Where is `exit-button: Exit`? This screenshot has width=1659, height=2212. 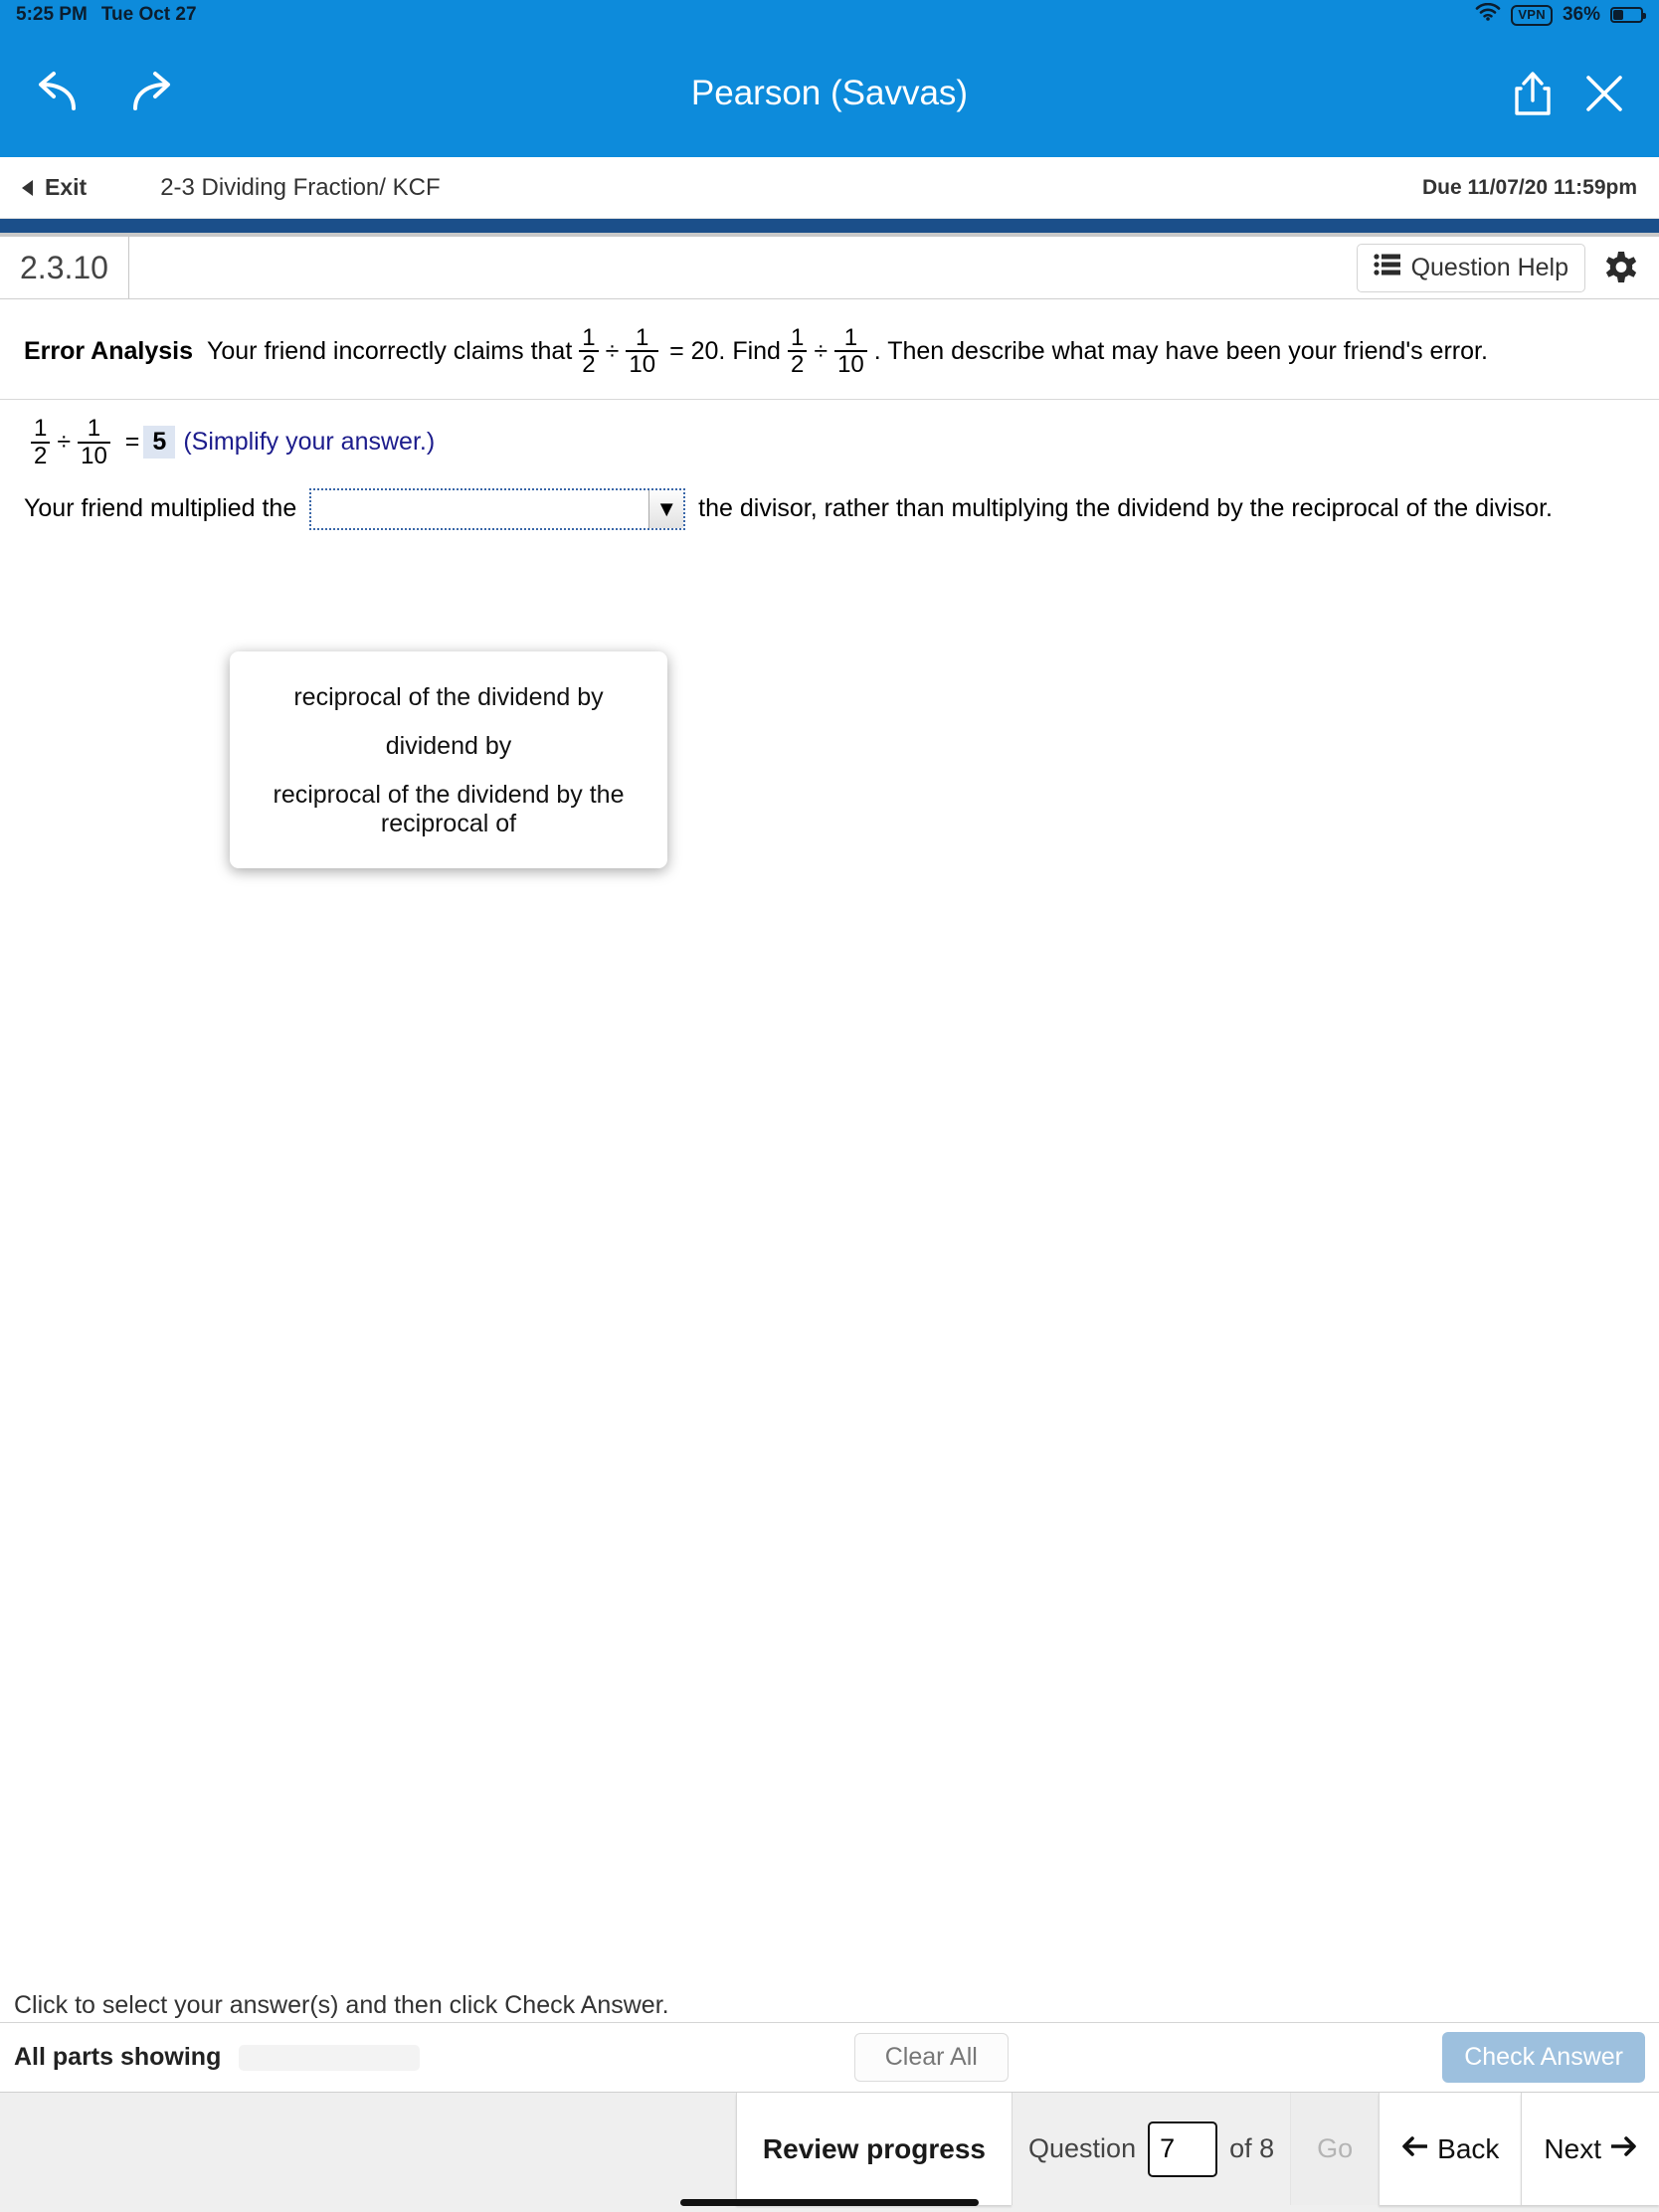
exit-button: Exit is located at coordinates (54, 187).